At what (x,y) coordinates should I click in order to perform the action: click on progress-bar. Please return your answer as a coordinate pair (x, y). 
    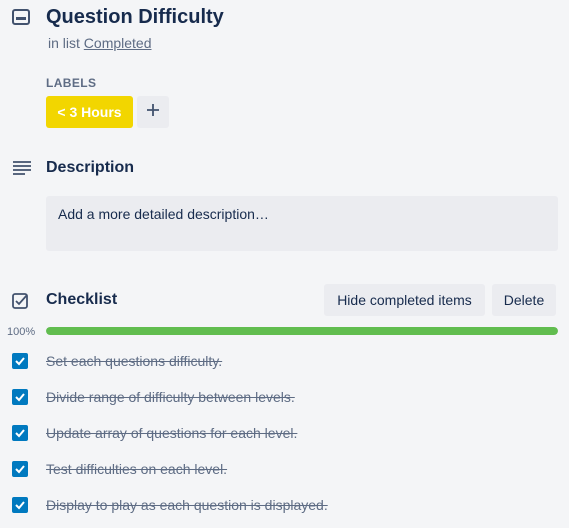
    Looking at the image, I should click on (302, 331).